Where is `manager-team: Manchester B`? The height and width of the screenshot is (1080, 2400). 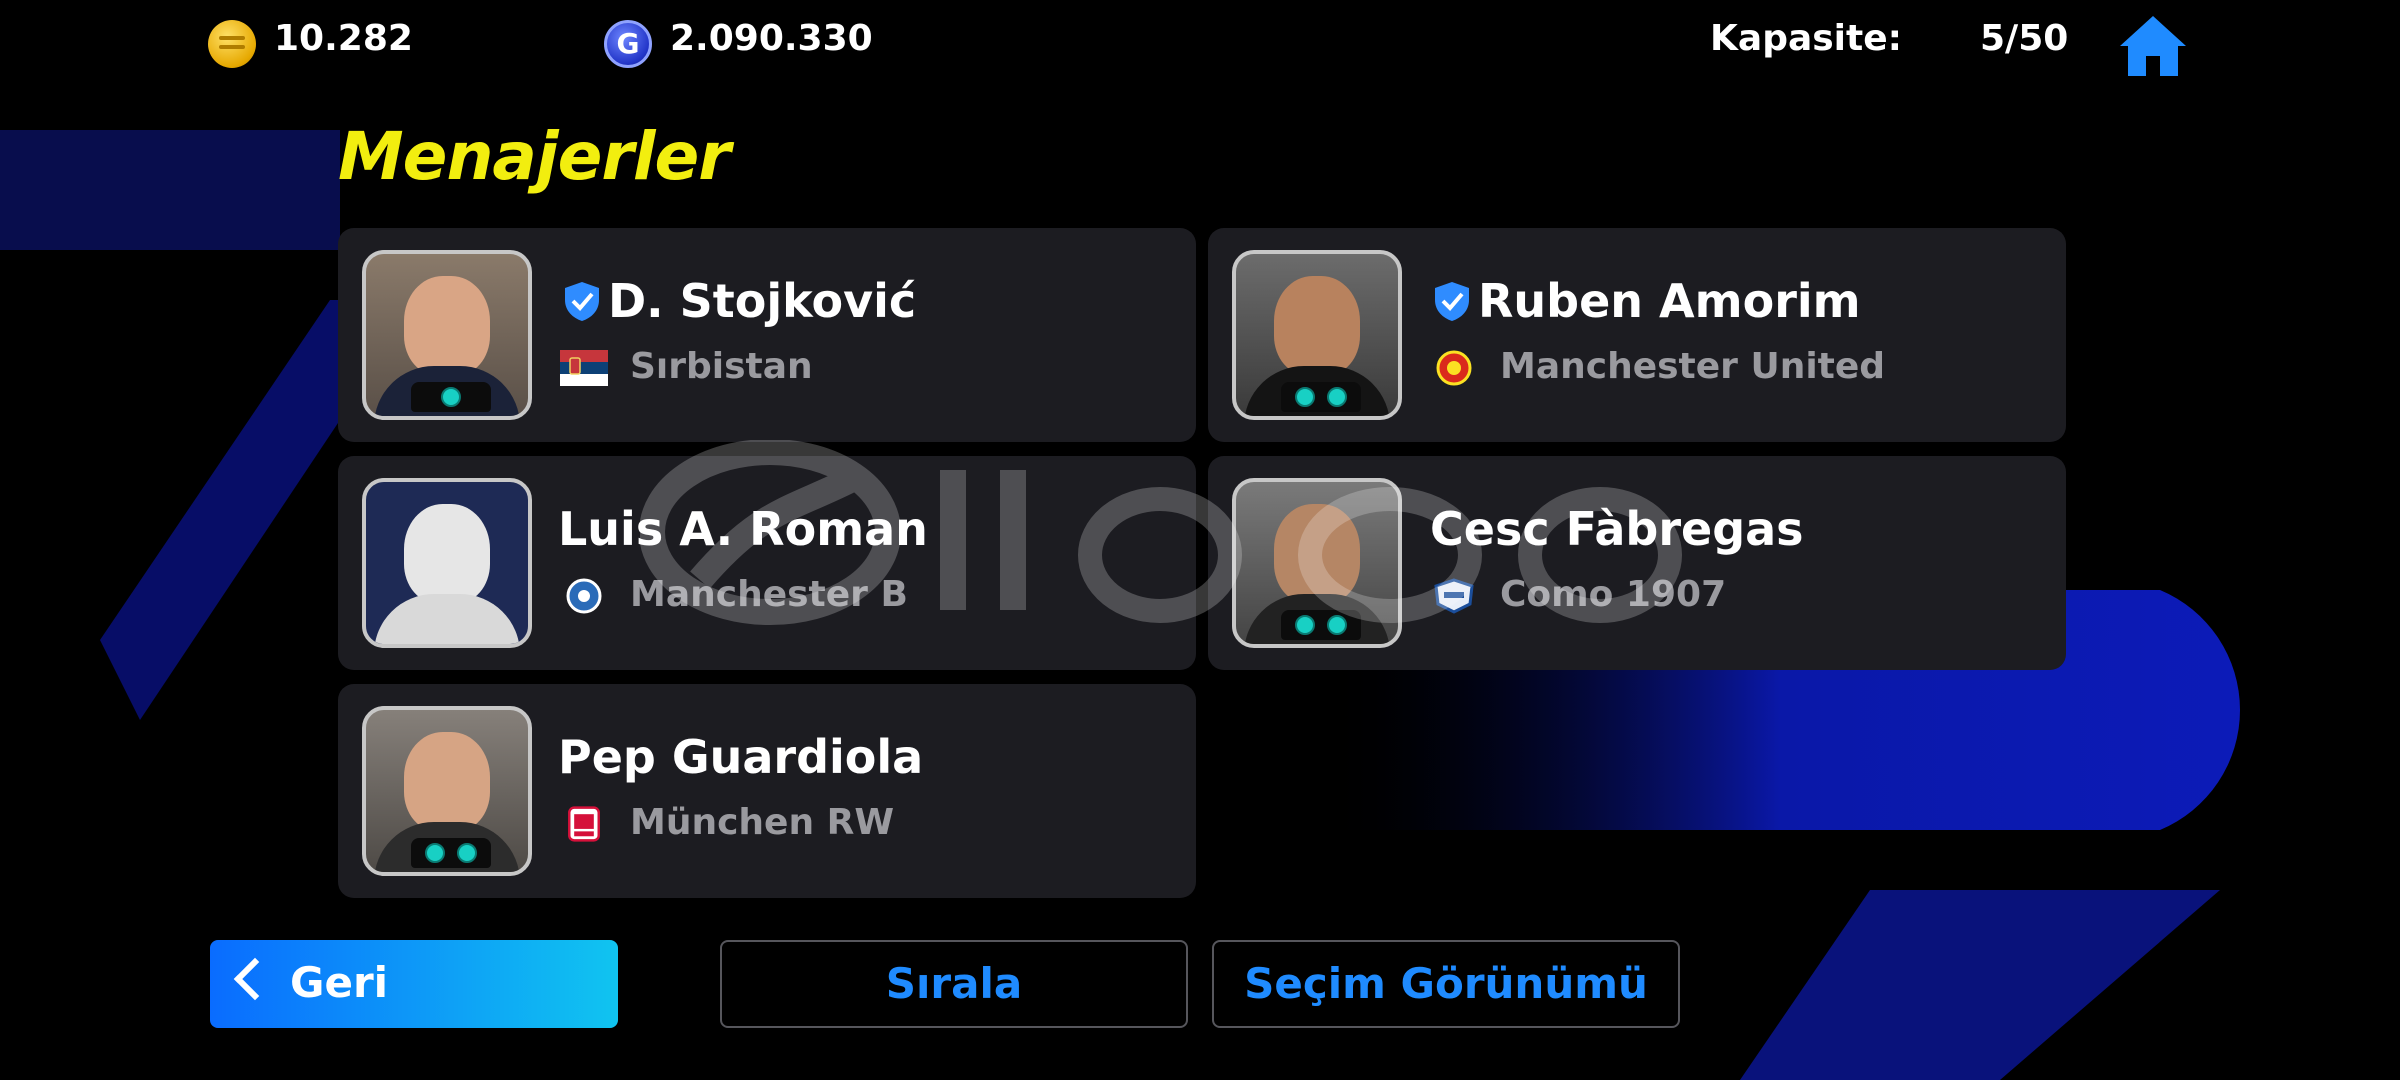 manager-team: Manchester B is located at coordinates (769, 594).